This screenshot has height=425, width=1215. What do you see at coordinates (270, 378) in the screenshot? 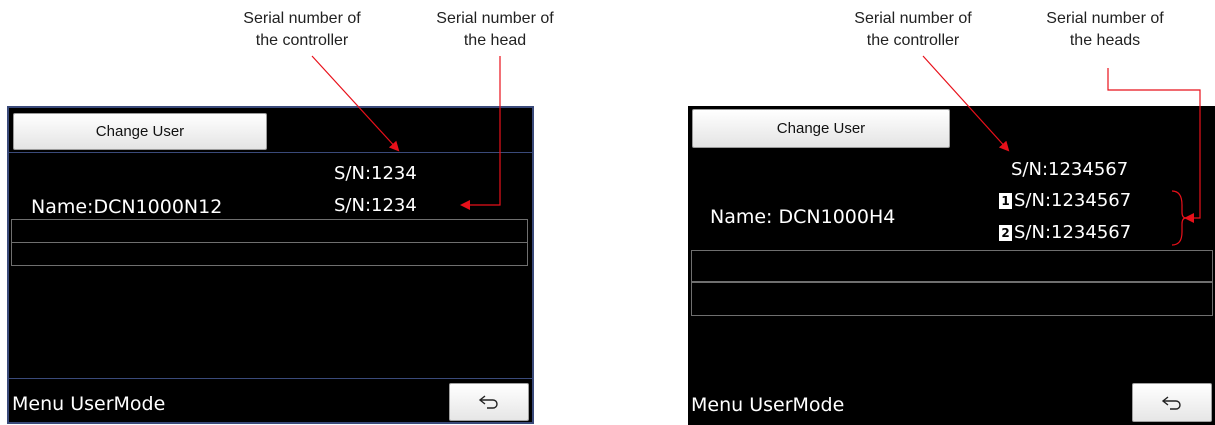
I see `footer-divider` at bounding box center [270, 378].